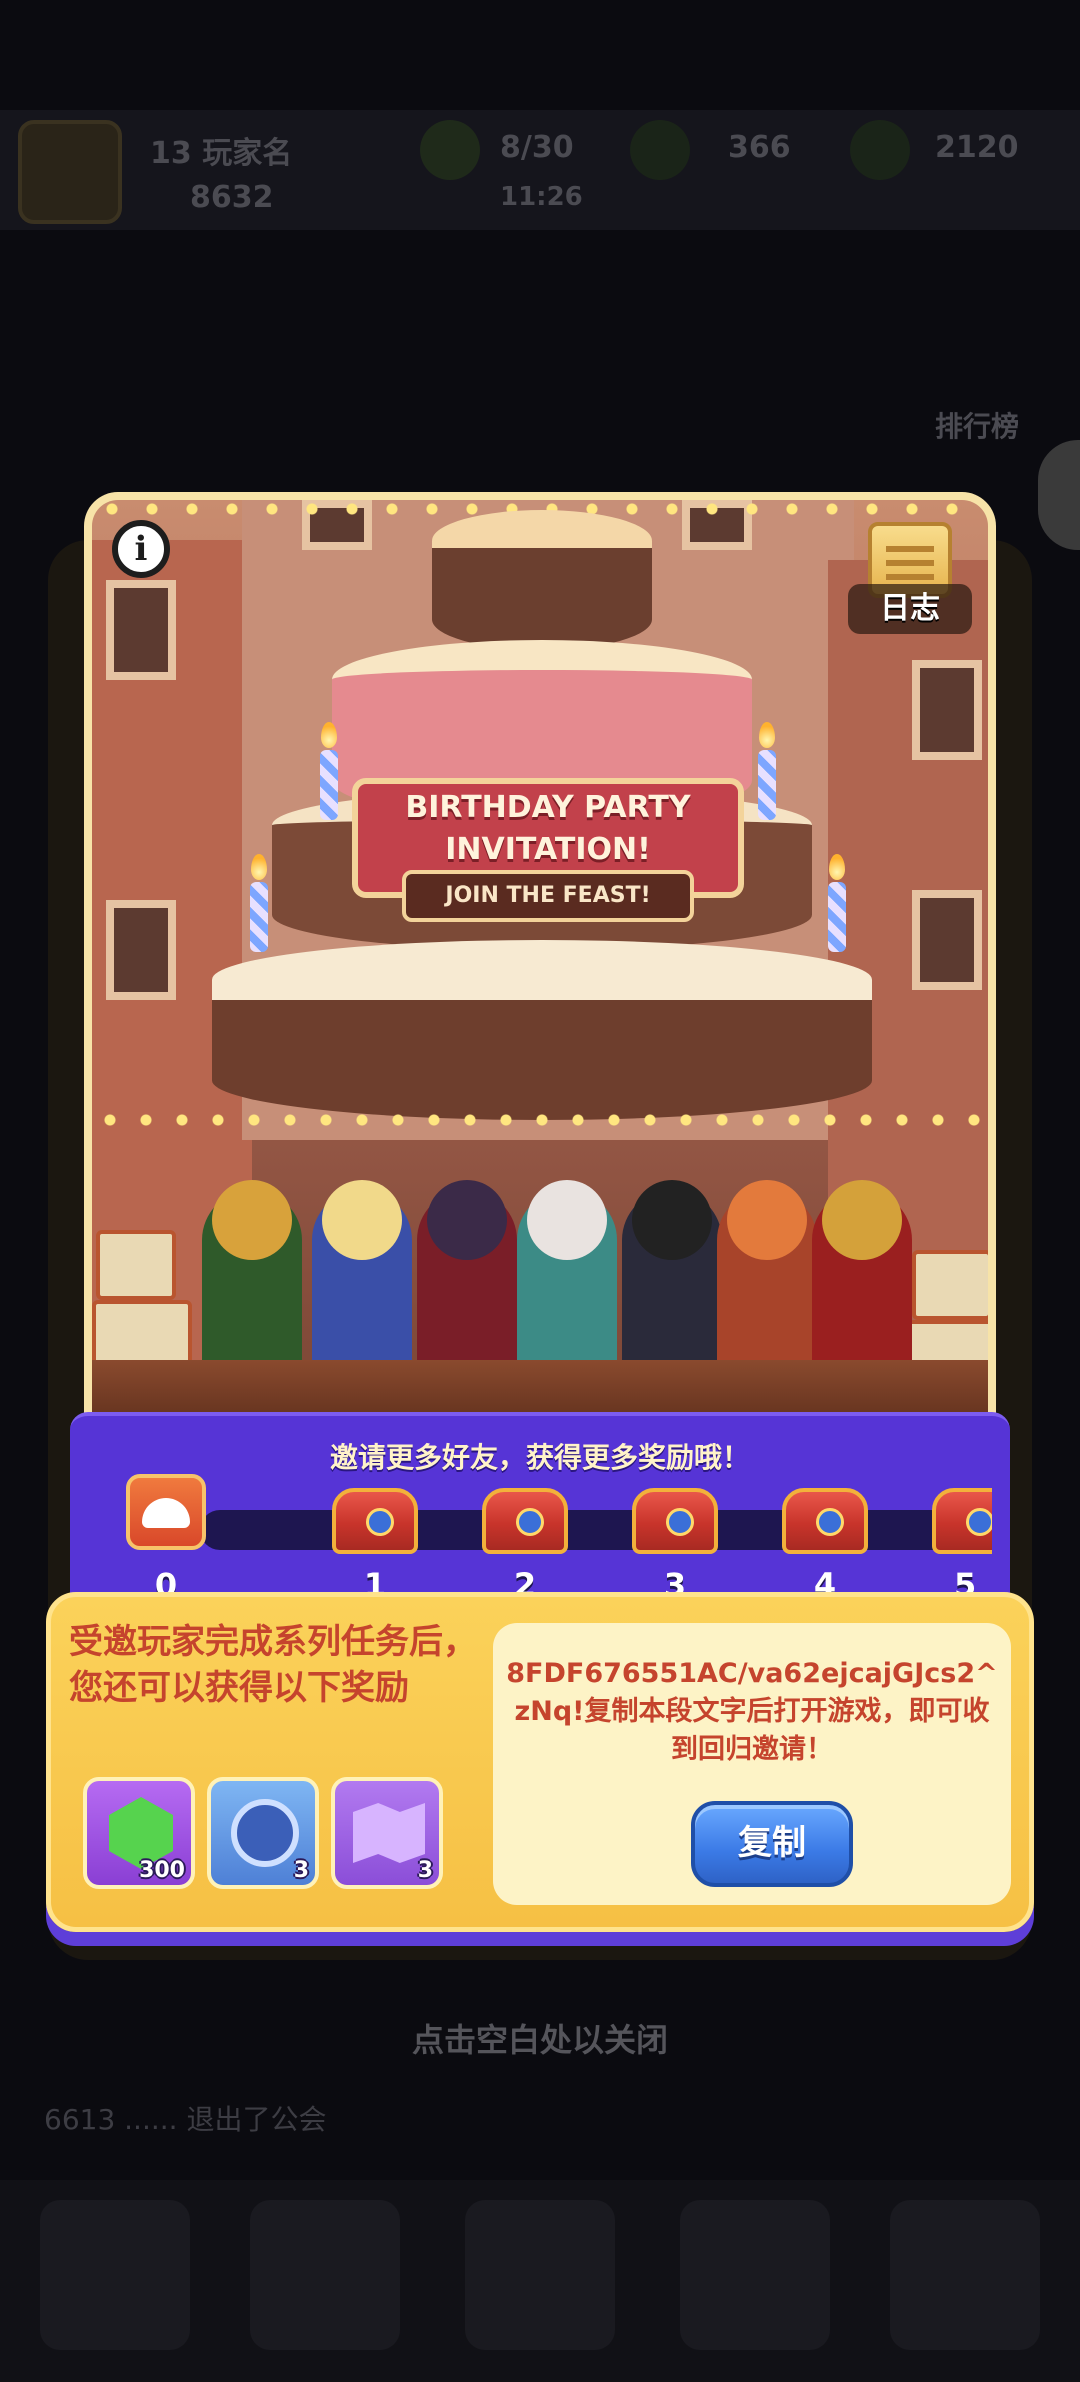 The width and height of the screenshot is (1080, 2382). I want to click on friends-icon, so click(166, 1512).